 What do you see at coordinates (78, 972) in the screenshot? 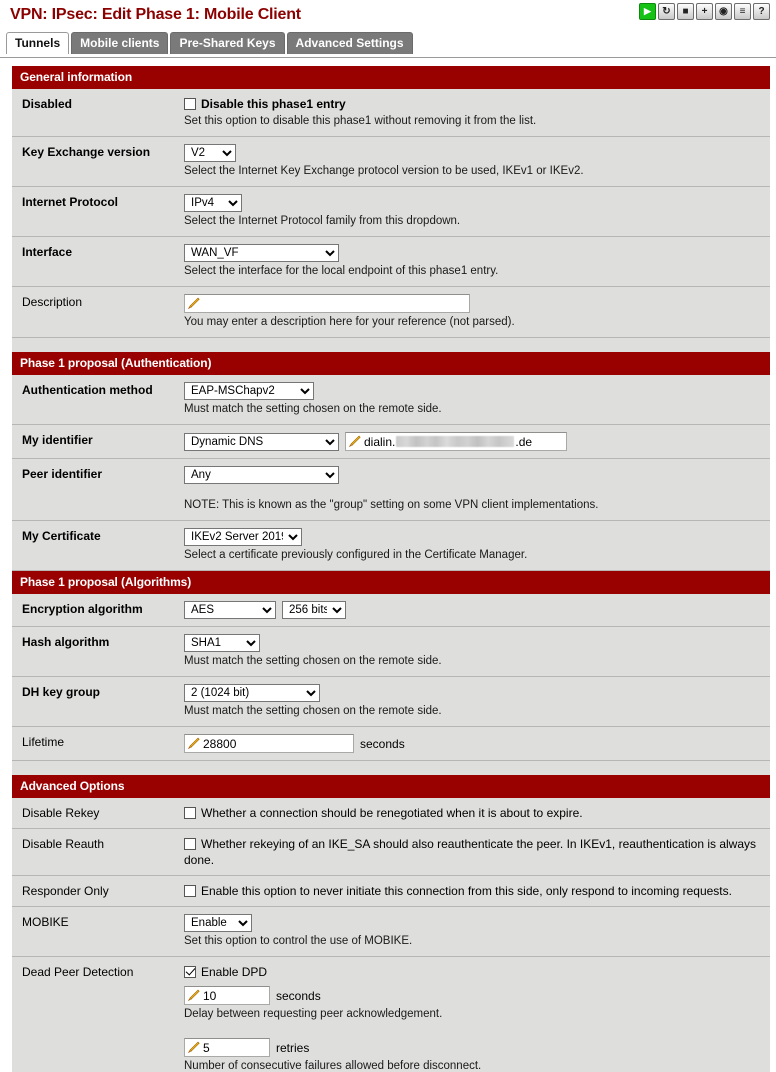
I see `label-dead-peer-detection: Dead Peer Detection` at bounding box center [78, 972].